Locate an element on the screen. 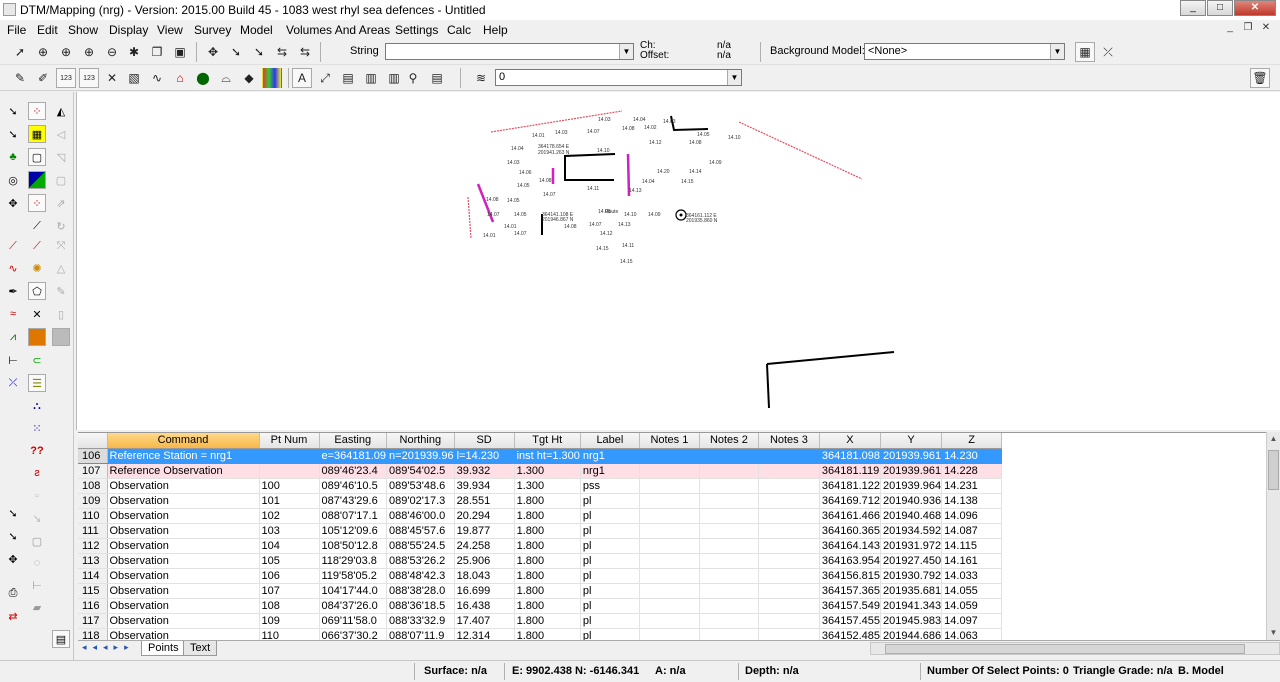  menu-file: File is located at coordinates (16, 30).